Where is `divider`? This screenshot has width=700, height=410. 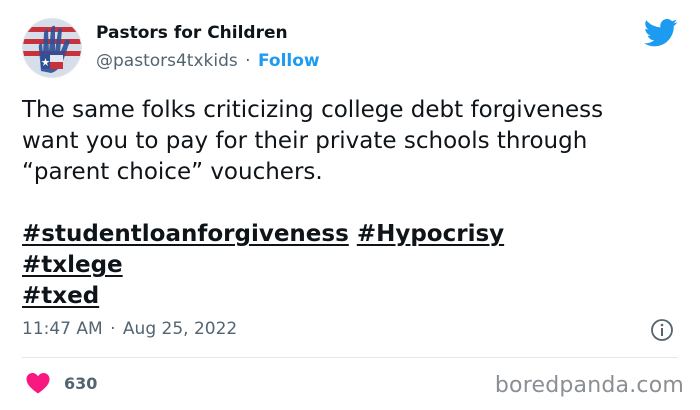 divider is located at coordinates (350, 357).